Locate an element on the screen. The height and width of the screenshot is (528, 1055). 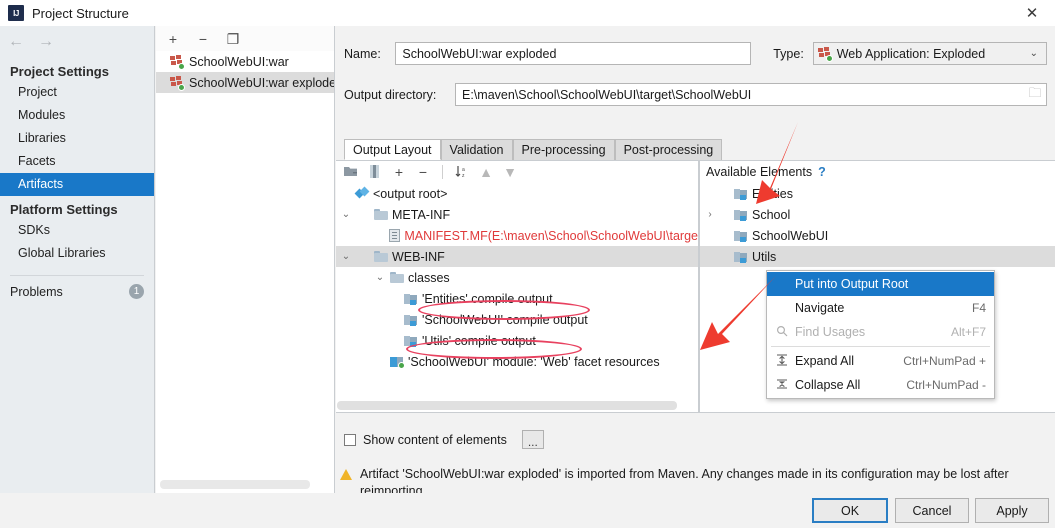
available-elements-title: Available Elements is located at coordinates (759, 172).